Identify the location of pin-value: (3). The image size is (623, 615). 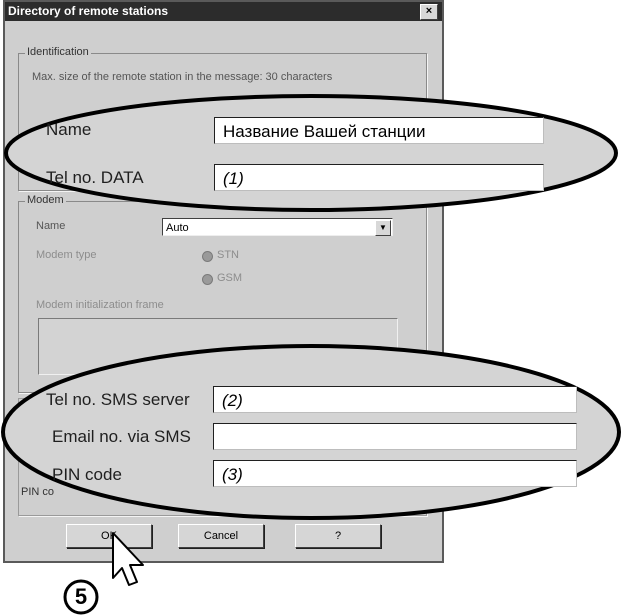
(232, 474).